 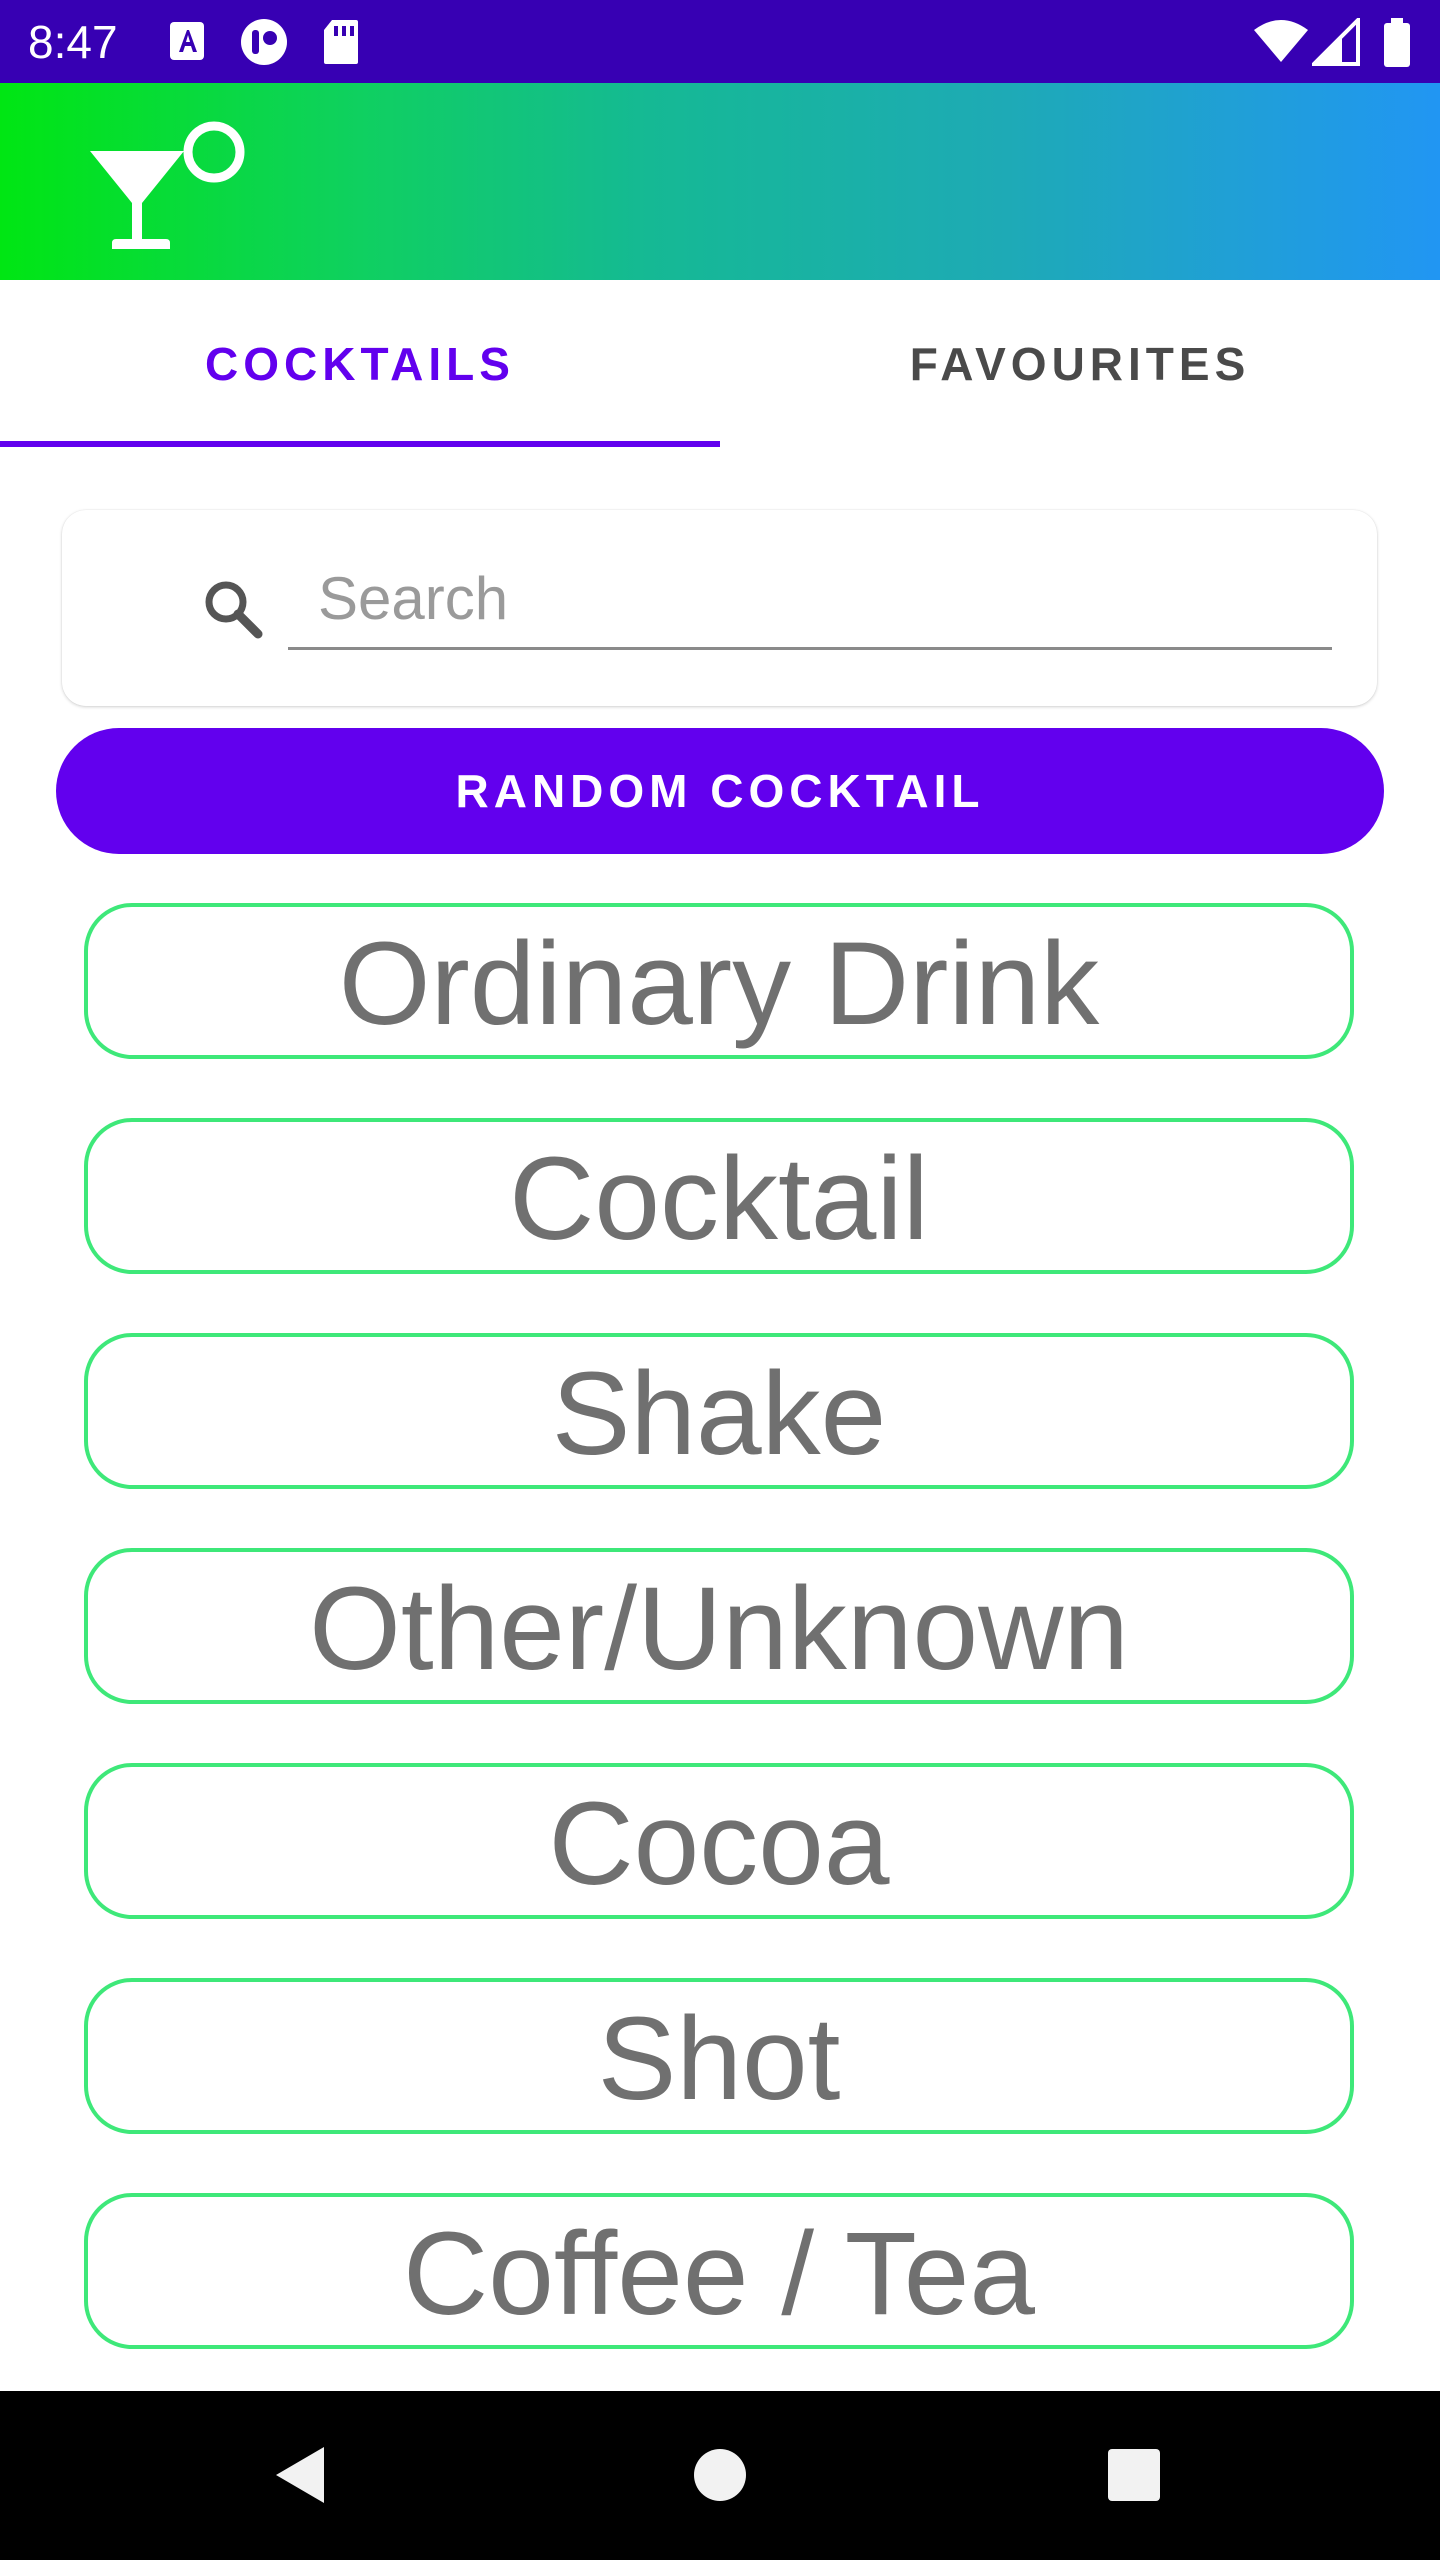 I want to click on notification-a-icon, so click(x=187, y=41).